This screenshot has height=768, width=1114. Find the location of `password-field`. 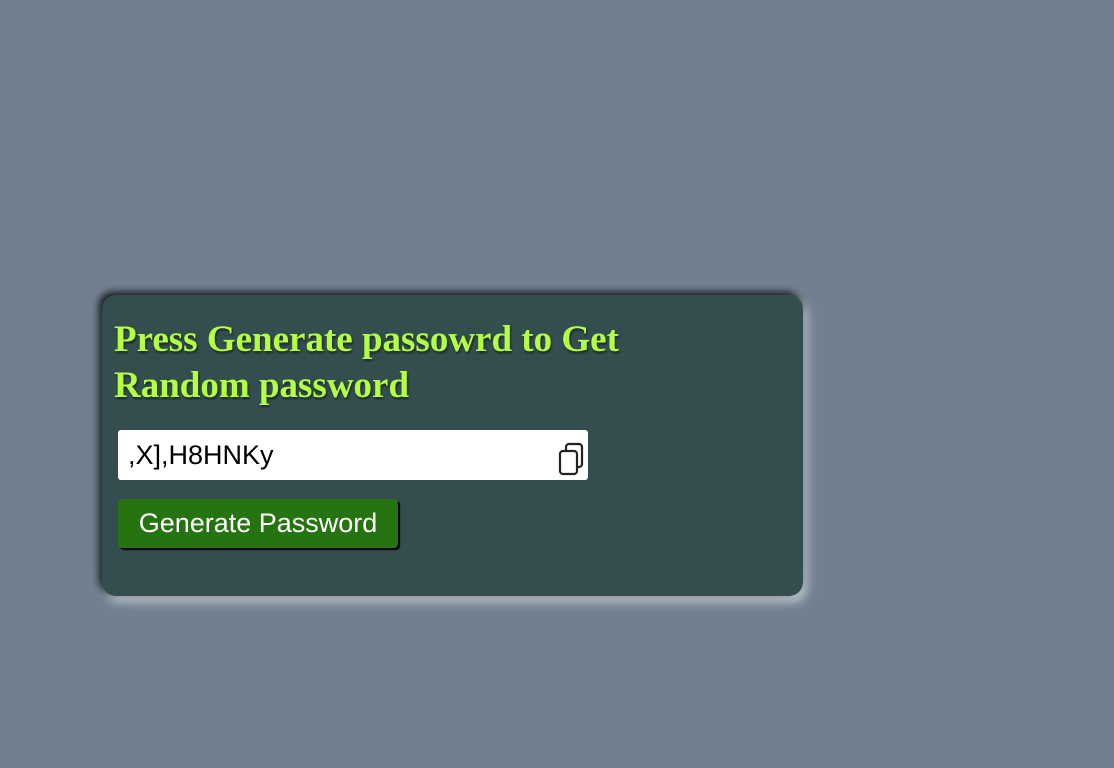

password-field is located at coordinates (353, 455).